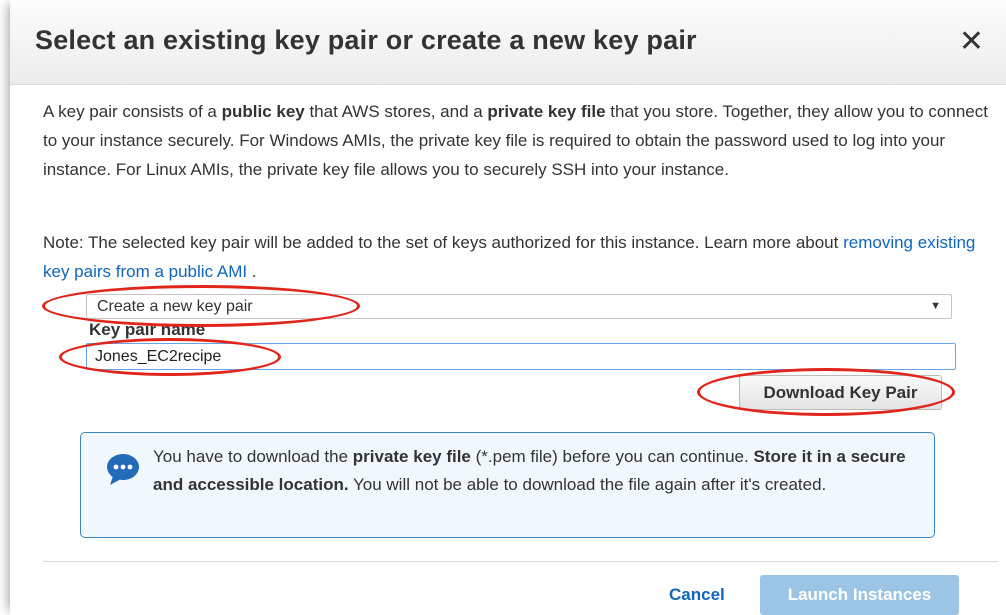 This screenshot has width=1006, height=615. Describe the element at coordinates (147, 329) in the screenshot. I see `key-pair-name-label: Key pair name` at that location.